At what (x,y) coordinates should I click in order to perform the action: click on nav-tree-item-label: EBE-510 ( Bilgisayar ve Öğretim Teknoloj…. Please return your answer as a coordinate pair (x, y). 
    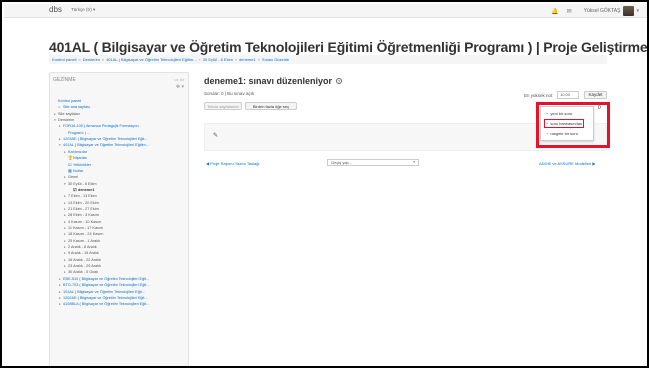
    Looking at the image, I should click on (106, 278).